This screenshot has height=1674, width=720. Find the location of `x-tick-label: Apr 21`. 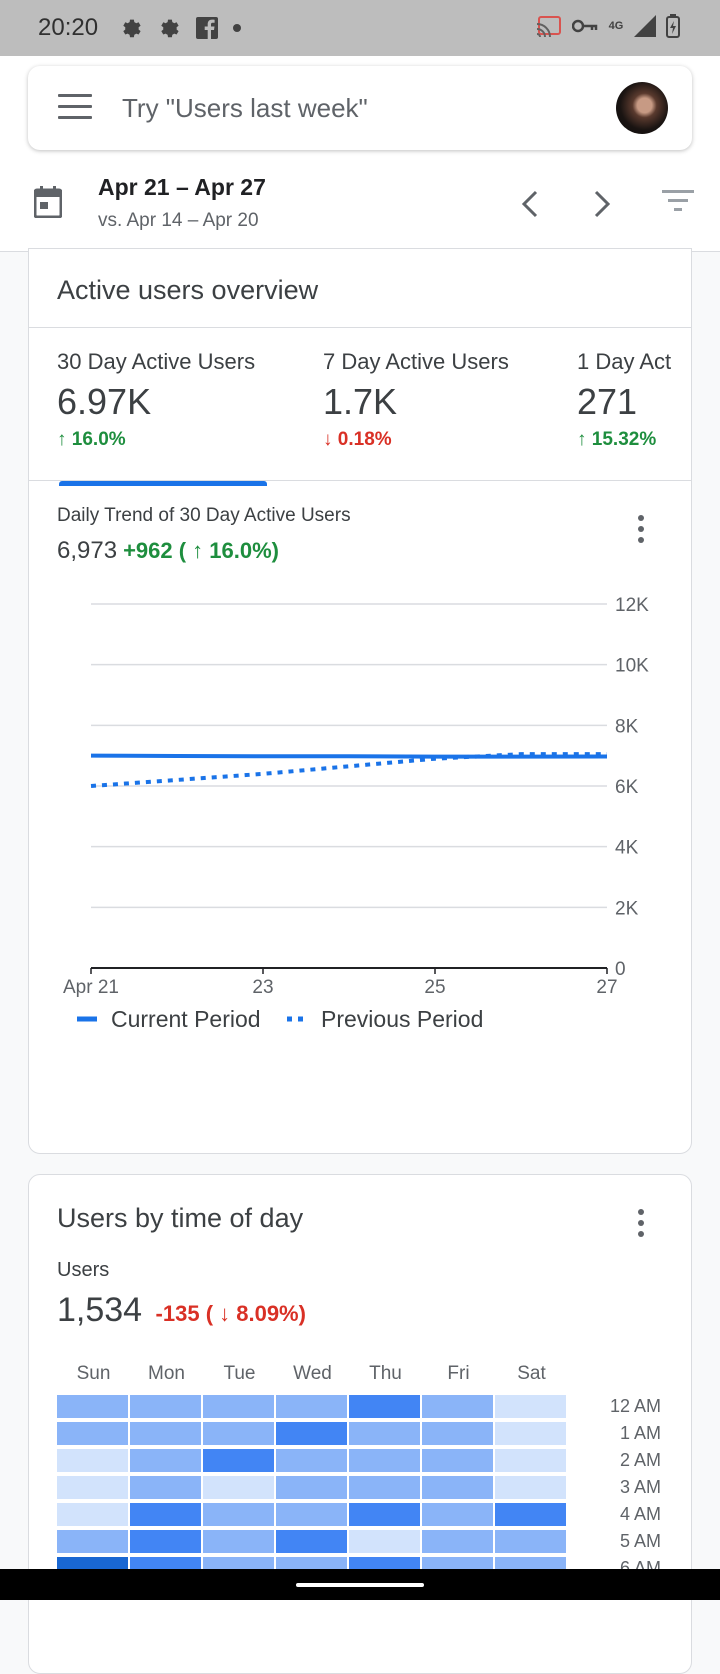

x-tick-label: Apr 21 is located at coordinates (91, 987).